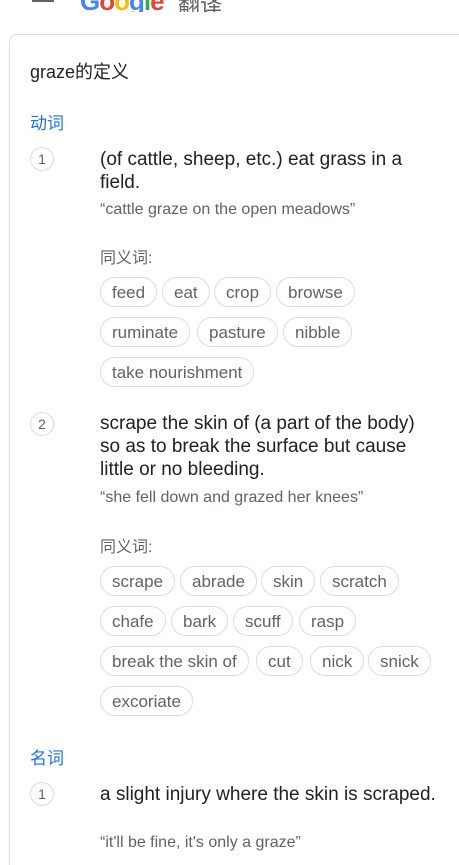  Describe the element at coordinates (177, 372) in the screenshot. I see `synonym-chip: take nourishment` at that location.